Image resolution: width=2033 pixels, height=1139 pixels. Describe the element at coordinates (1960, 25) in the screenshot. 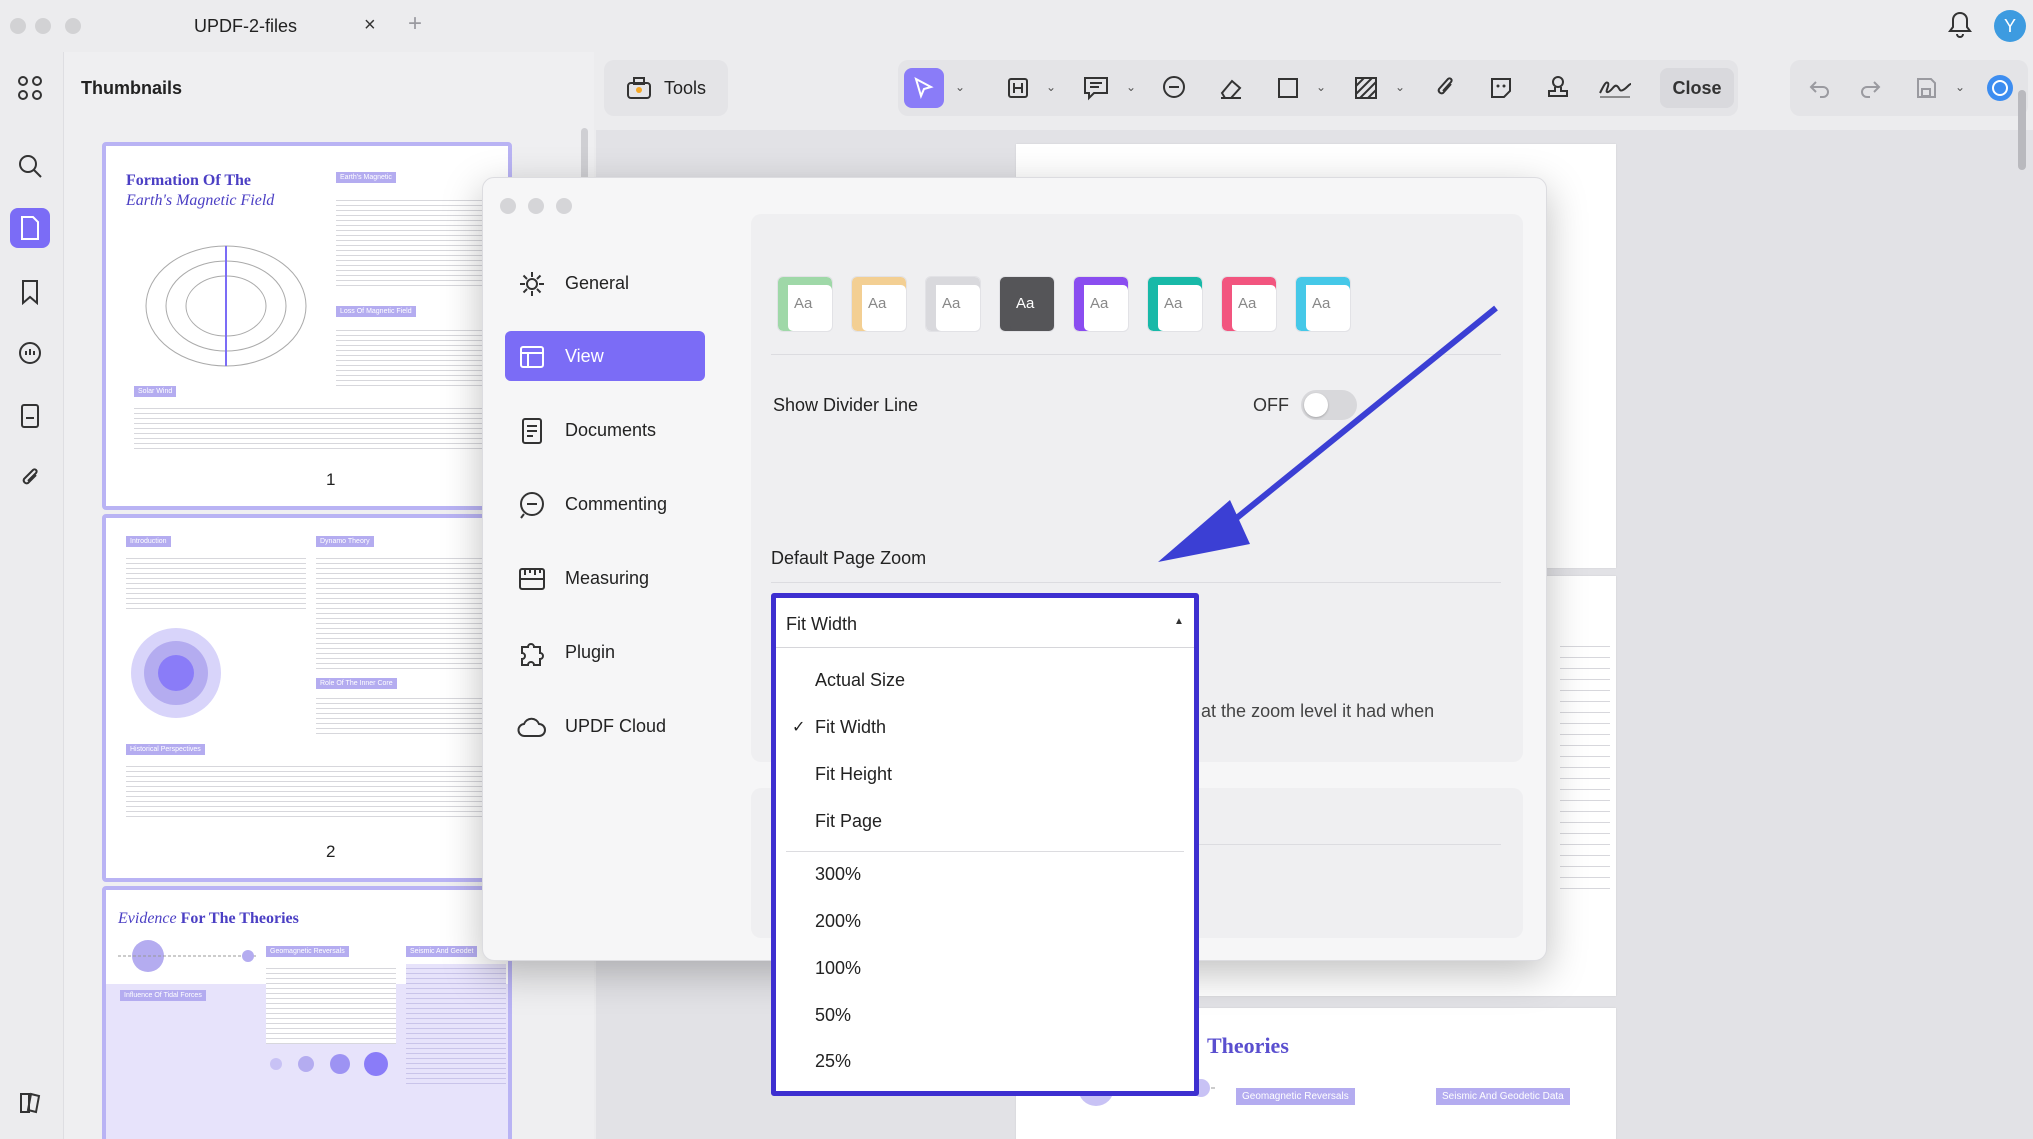

I see `notification-bell-icon` at that location.